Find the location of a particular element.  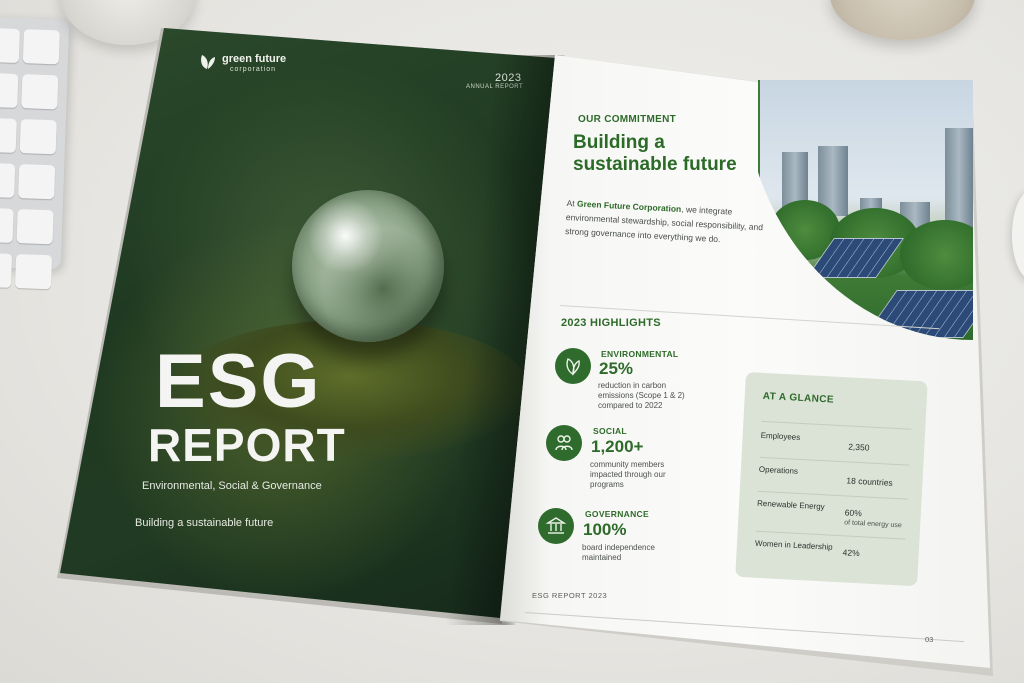

glance-label: Employees is located at coordinates (780, 436).